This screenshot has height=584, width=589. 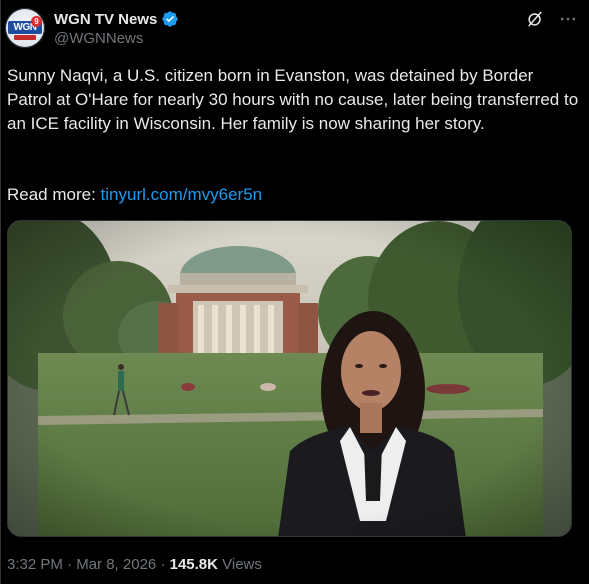 I want to click on read-more-line: Read more: tinyurl.com/mvy6er5n, so click(x=134, y=195).